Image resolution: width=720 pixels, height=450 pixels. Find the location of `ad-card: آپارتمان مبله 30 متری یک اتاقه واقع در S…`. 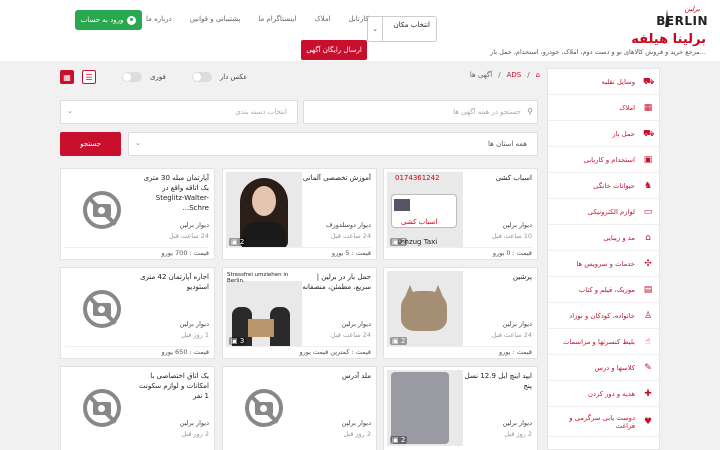

ad-card: آپارتمان مبله 30 متری یک اتاقه واقع در S… is located at coordinates (137, 214).